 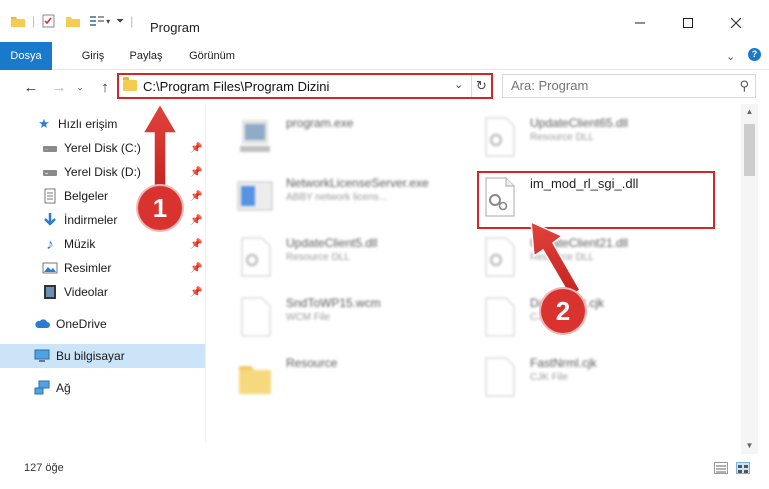 I want to click on file-type: CJK File, so click(x=549, y=377).